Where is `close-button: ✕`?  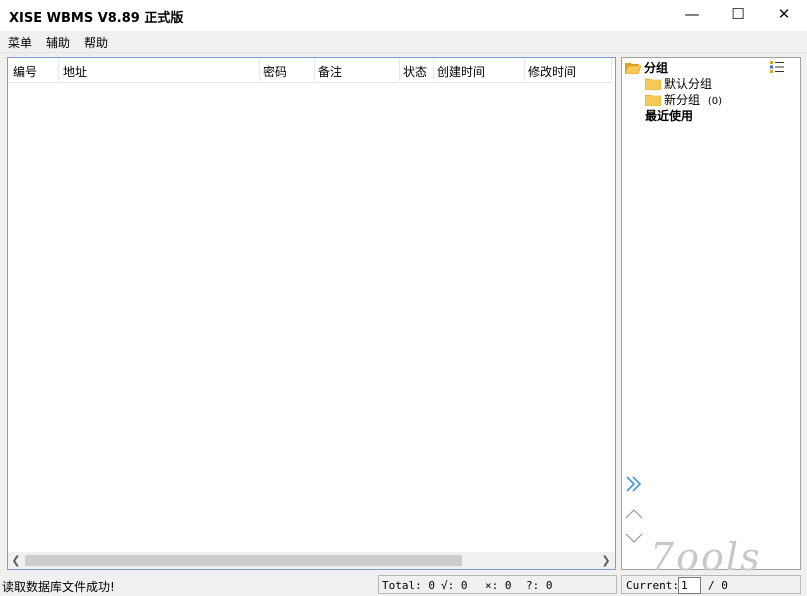 close-button: ✕ is located at coordinates (784, 15).